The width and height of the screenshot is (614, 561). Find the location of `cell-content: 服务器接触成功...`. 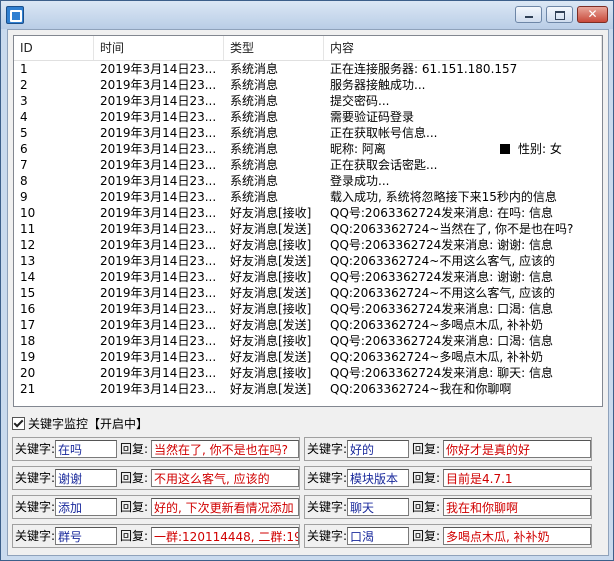

cell-content: 服务器接触成功... is located at coordinates (378, 85).